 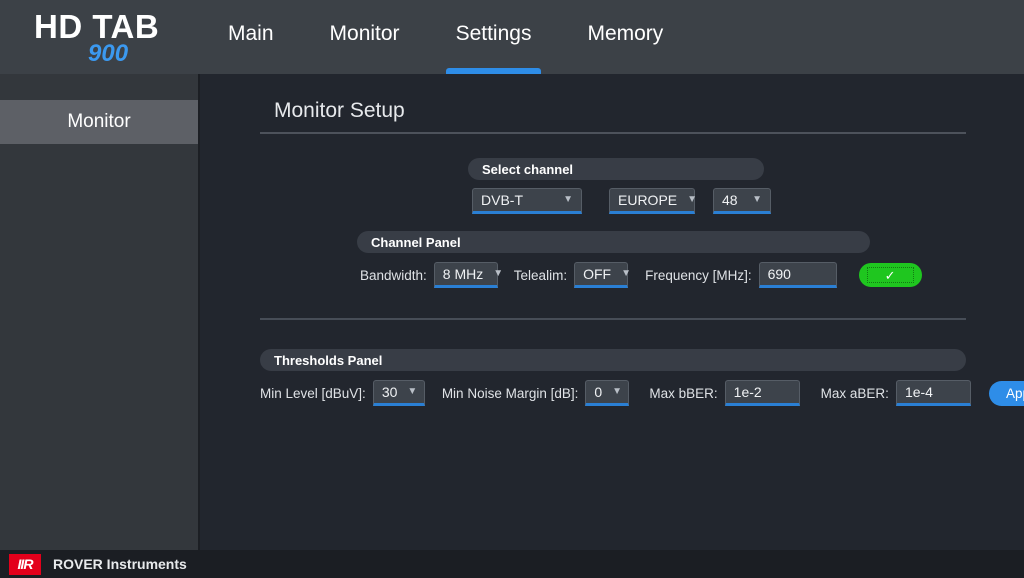 I want to click on min-noise-margin-dropdown: 0 ▼, so click(x=607, y=393).